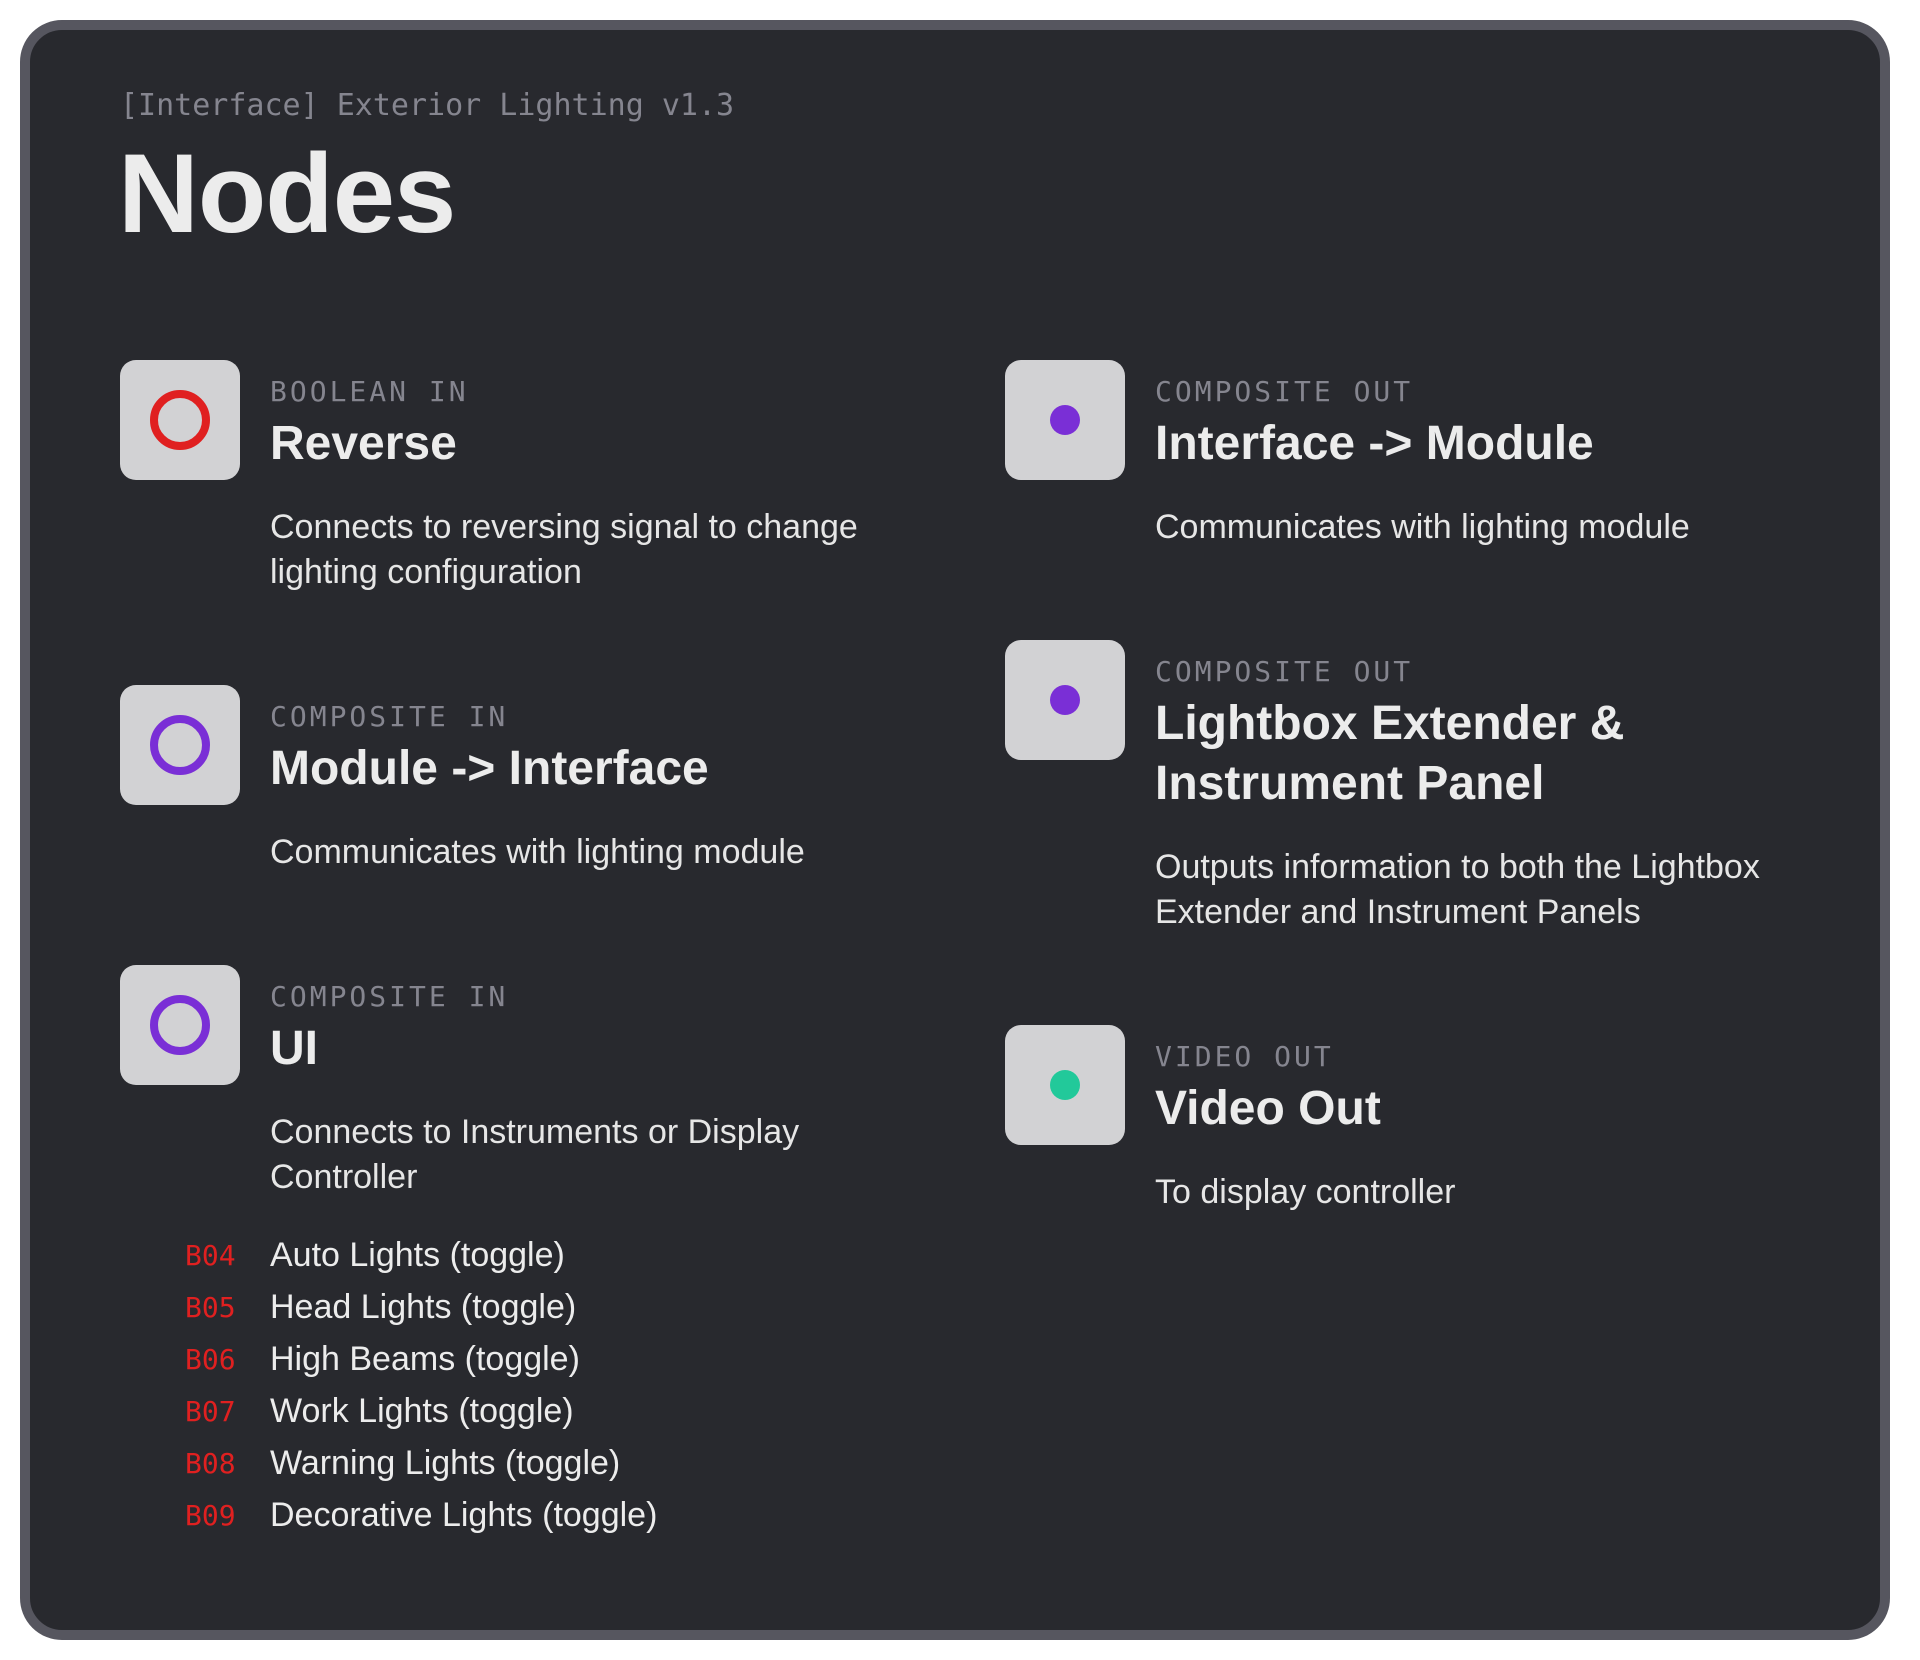  What do you see at coordinates (363, 443) in the screenshot?
I see `node-name: Reverse` at bounding box center [363, 443].